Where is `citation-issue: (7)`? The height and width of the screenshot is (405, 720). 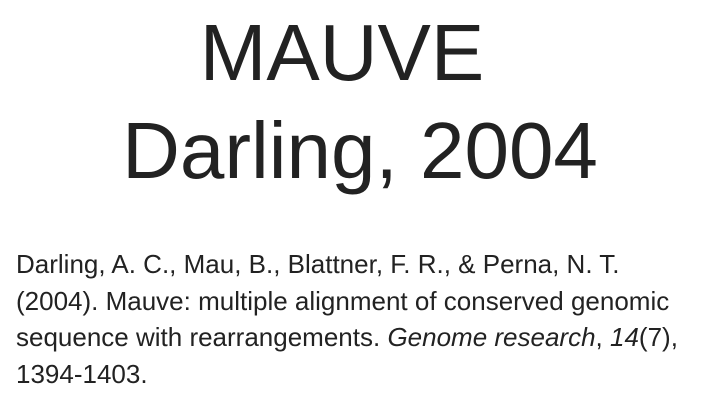 citation-issue: (7) is located at coordinates (654, 337).